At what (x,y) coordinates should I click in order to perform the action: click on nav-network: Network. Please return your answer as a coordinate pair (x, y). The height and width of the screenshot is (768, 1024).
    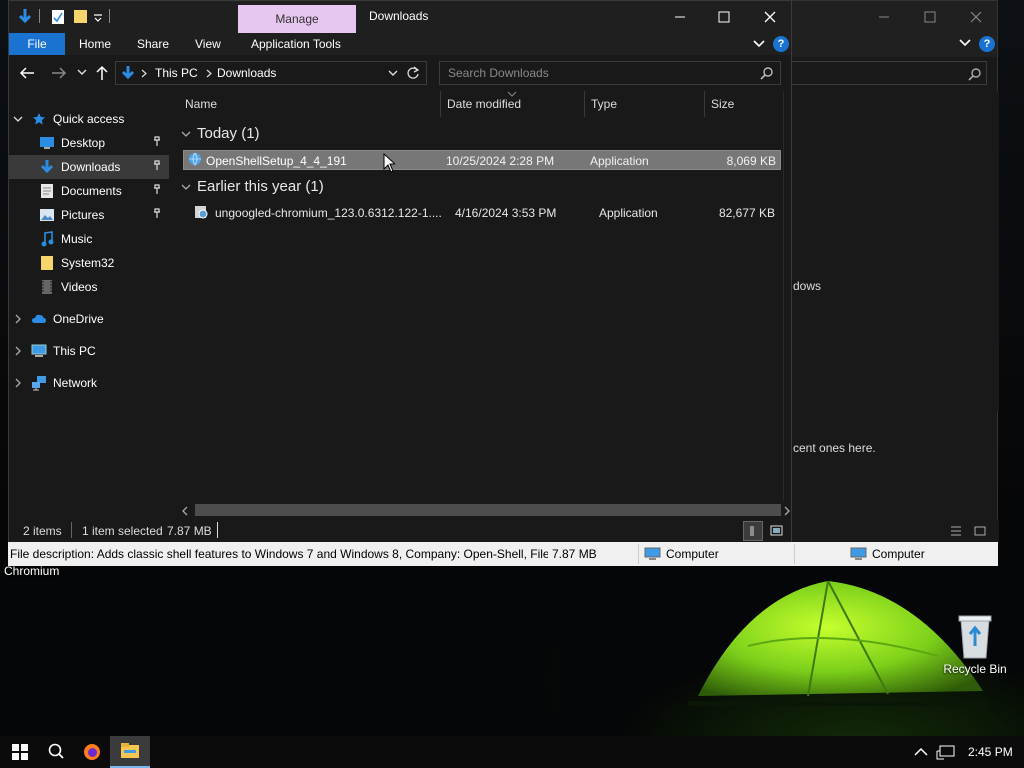
    Looking at the image, I should click on (89, 383).